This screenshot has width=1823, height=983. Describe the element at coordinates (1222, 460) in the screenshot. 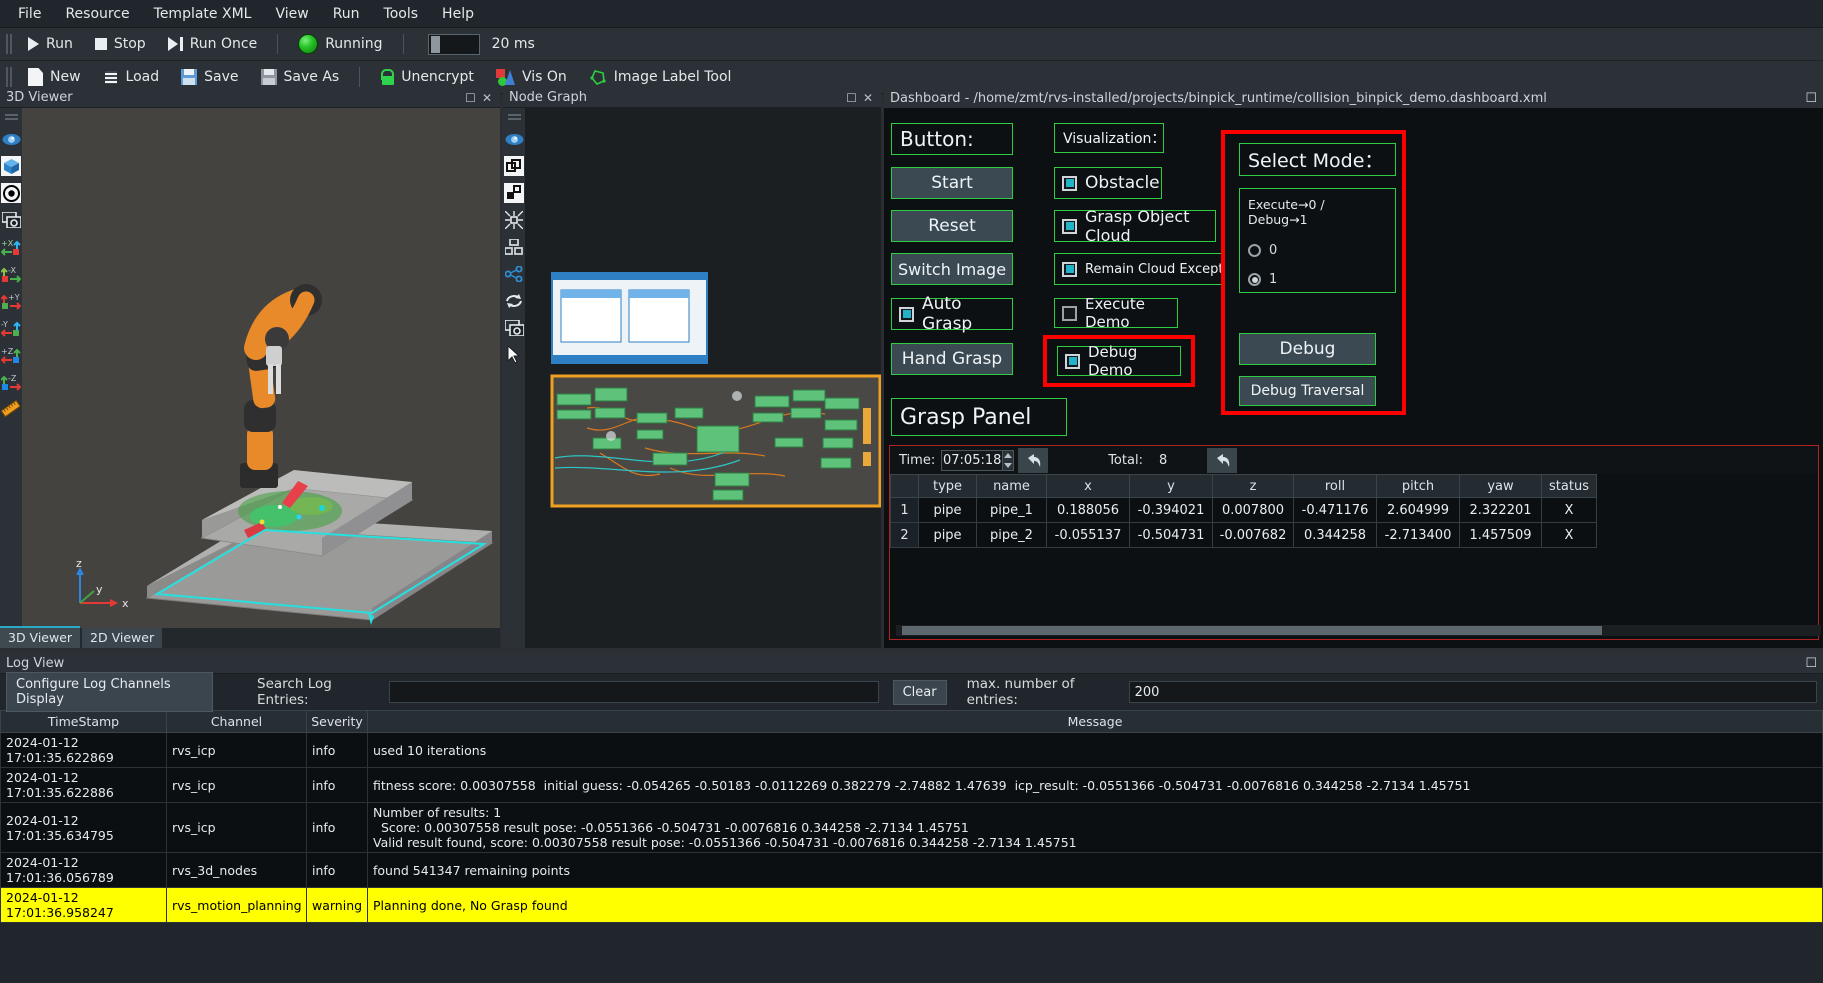

I see `total-undo-button` at that location.